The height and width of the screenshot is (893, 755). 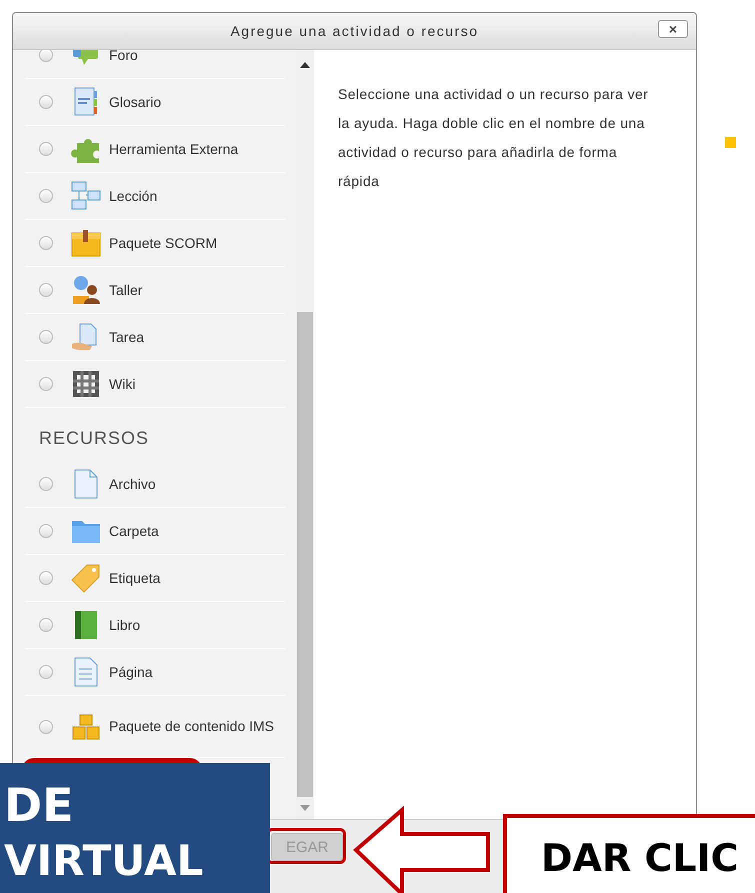 What do you see at coordinates (86, 290) in the screenshot?
I see `people-icon` at bounding box center [86, 290].